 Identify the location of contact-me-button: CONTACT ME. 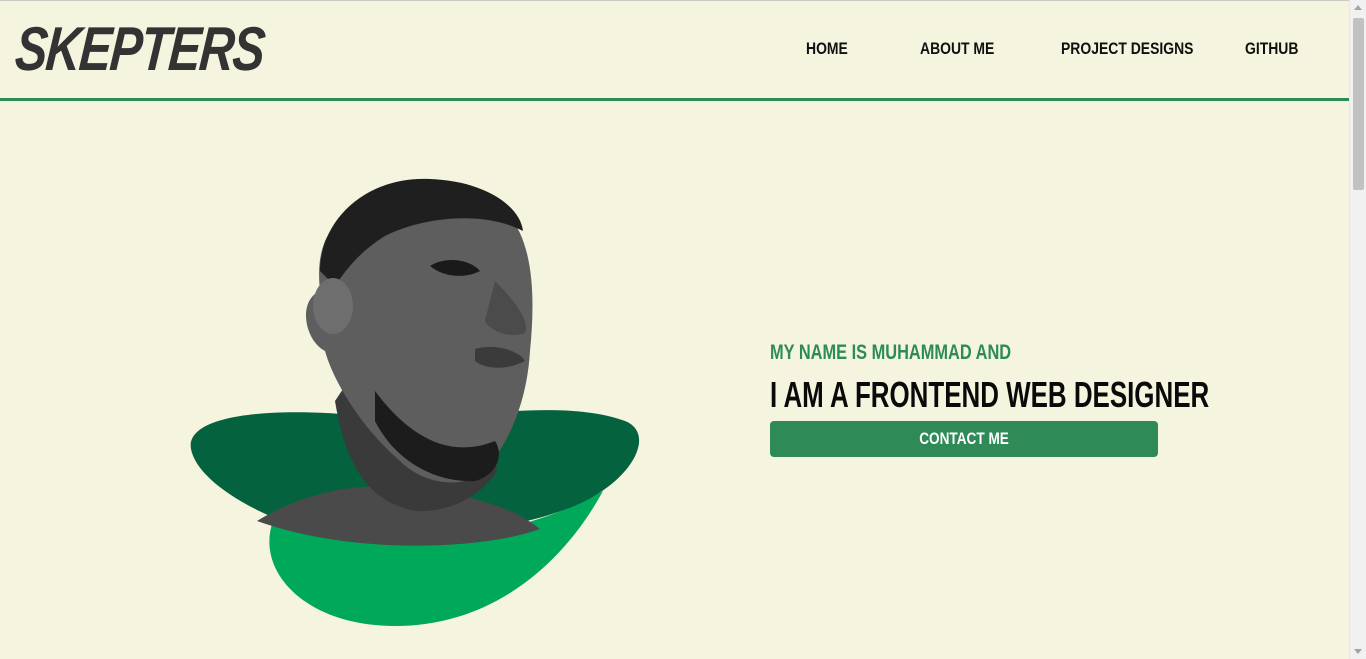
(964, 439).